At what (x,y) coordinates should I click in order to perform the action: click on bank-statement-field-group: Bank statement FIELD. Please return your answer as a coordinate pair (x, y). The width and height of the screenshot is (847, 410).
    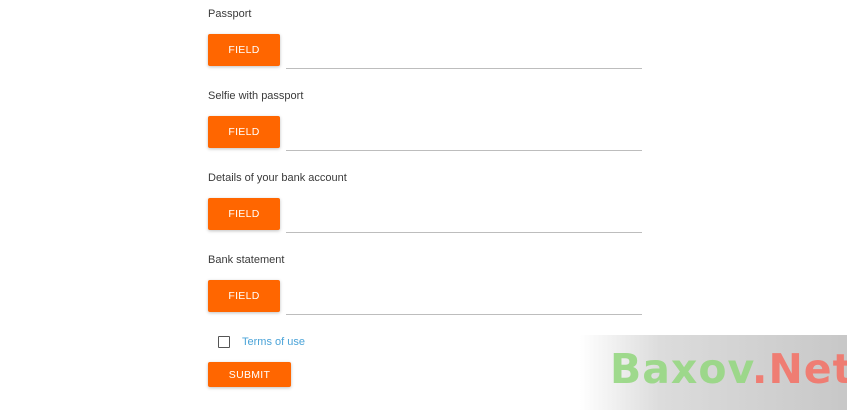
    Looking at the image, I should click on (425, 289).